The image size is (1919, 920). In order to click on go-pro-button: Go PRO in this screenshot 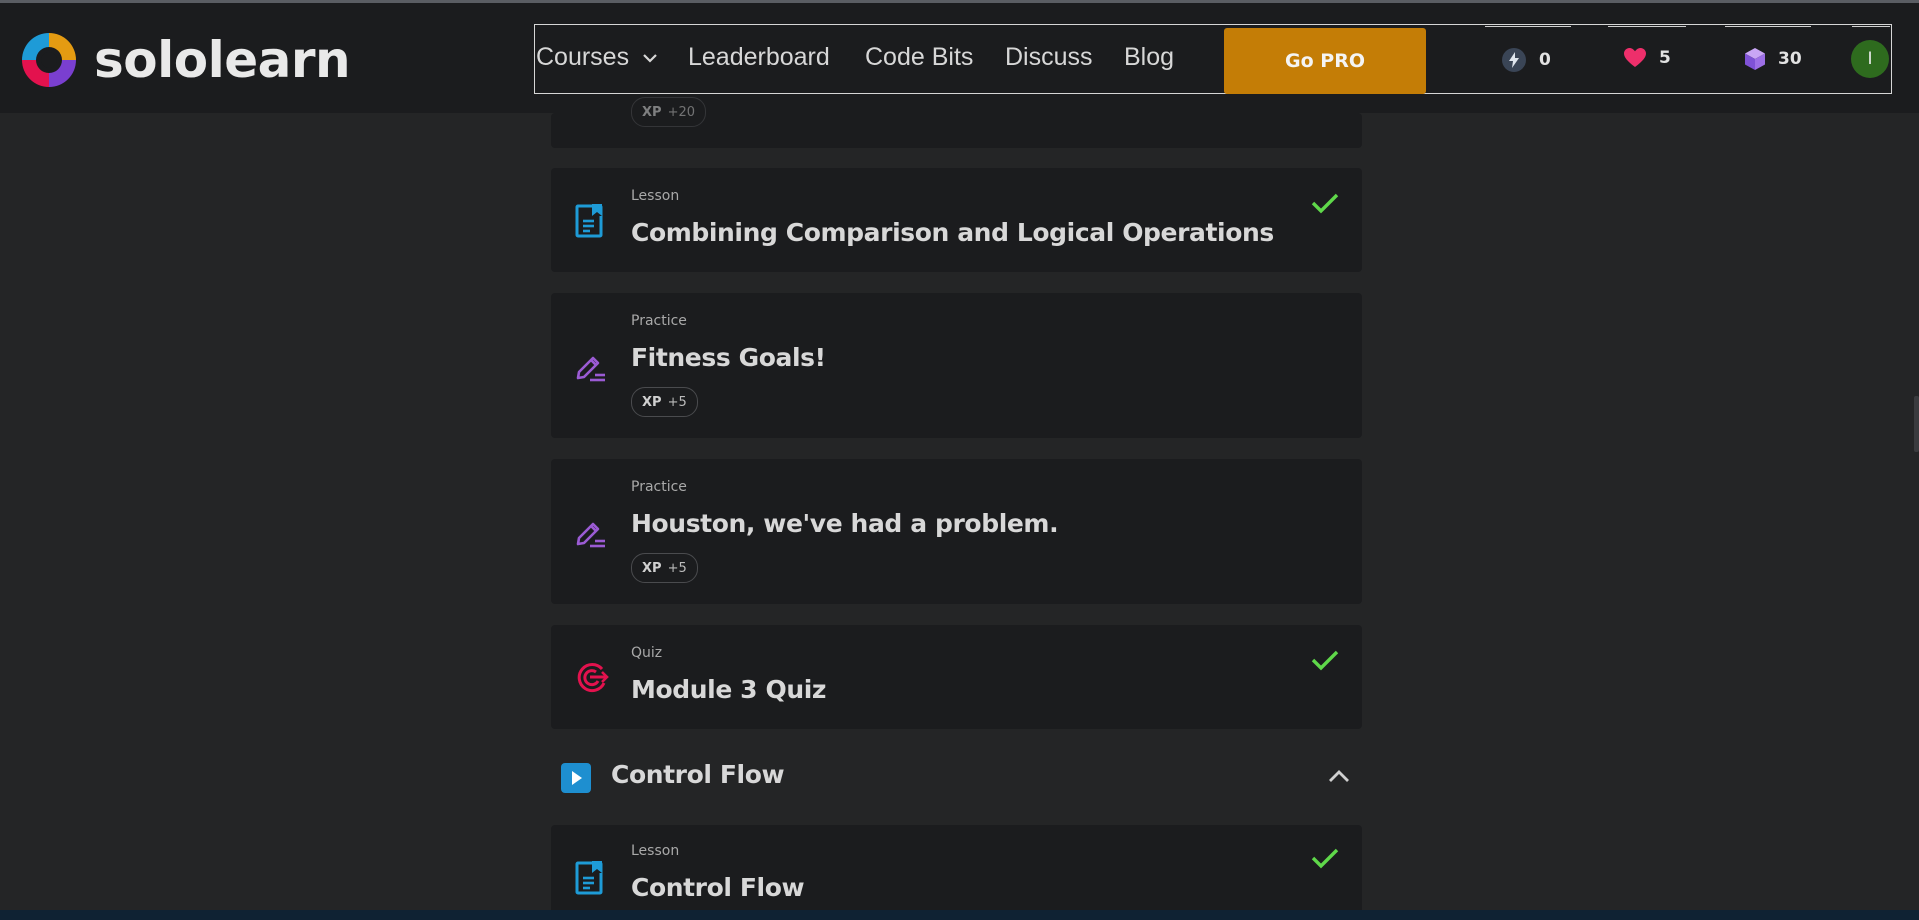, I will do `click(1325, 61)`.